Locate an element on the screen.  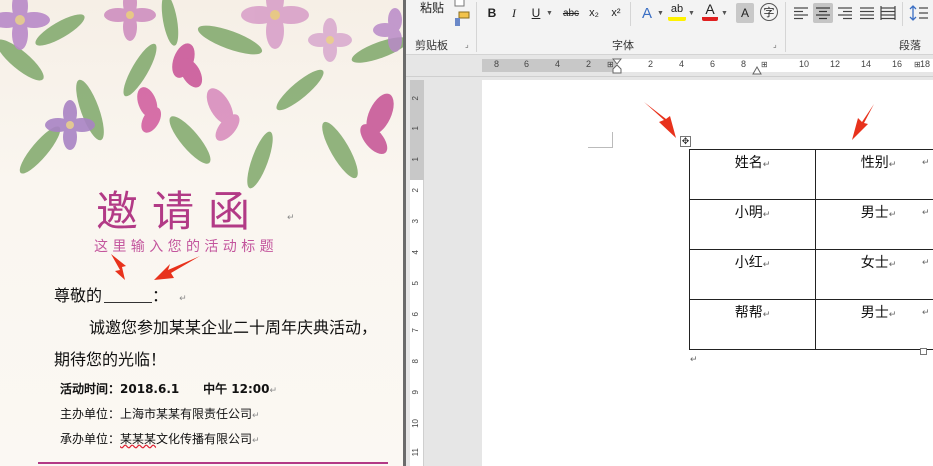
table-cell: 帮帮↵ is located at coordinates (752, 324).